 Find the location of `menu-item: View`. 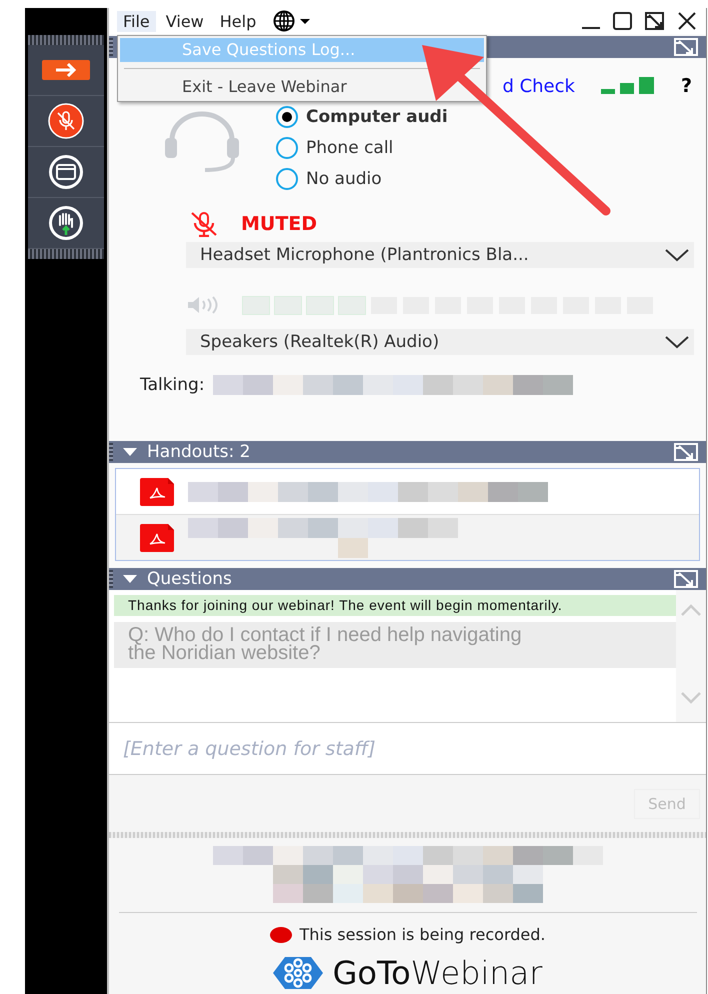

menu-item: View is located at coordinates (185, 21).